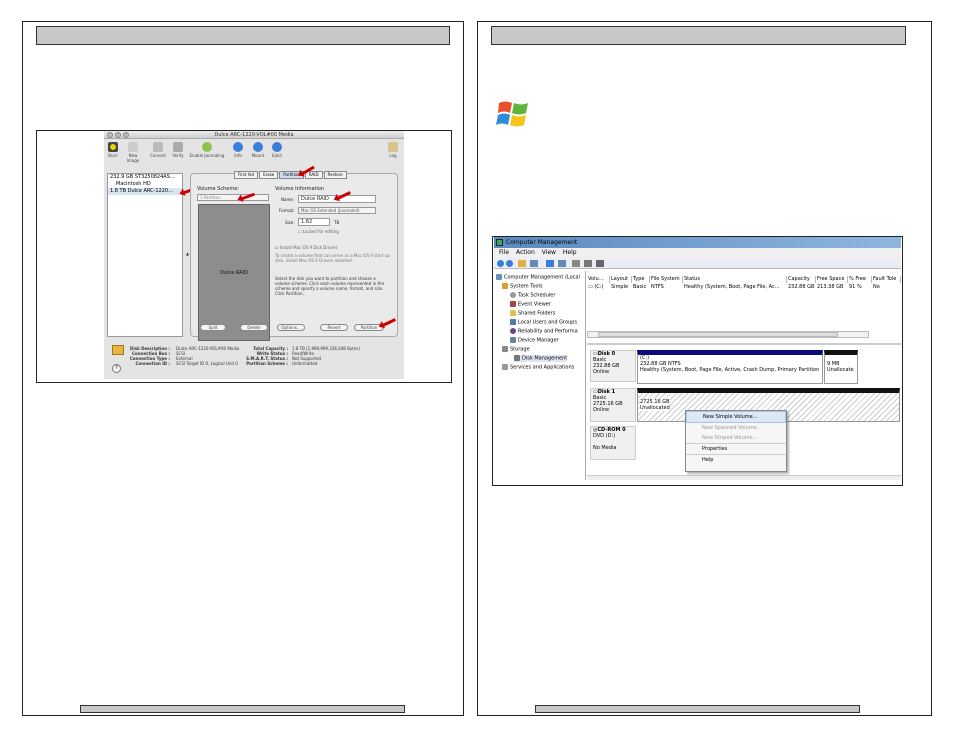  I want to click on right-footer-bar, so click(697, 709).